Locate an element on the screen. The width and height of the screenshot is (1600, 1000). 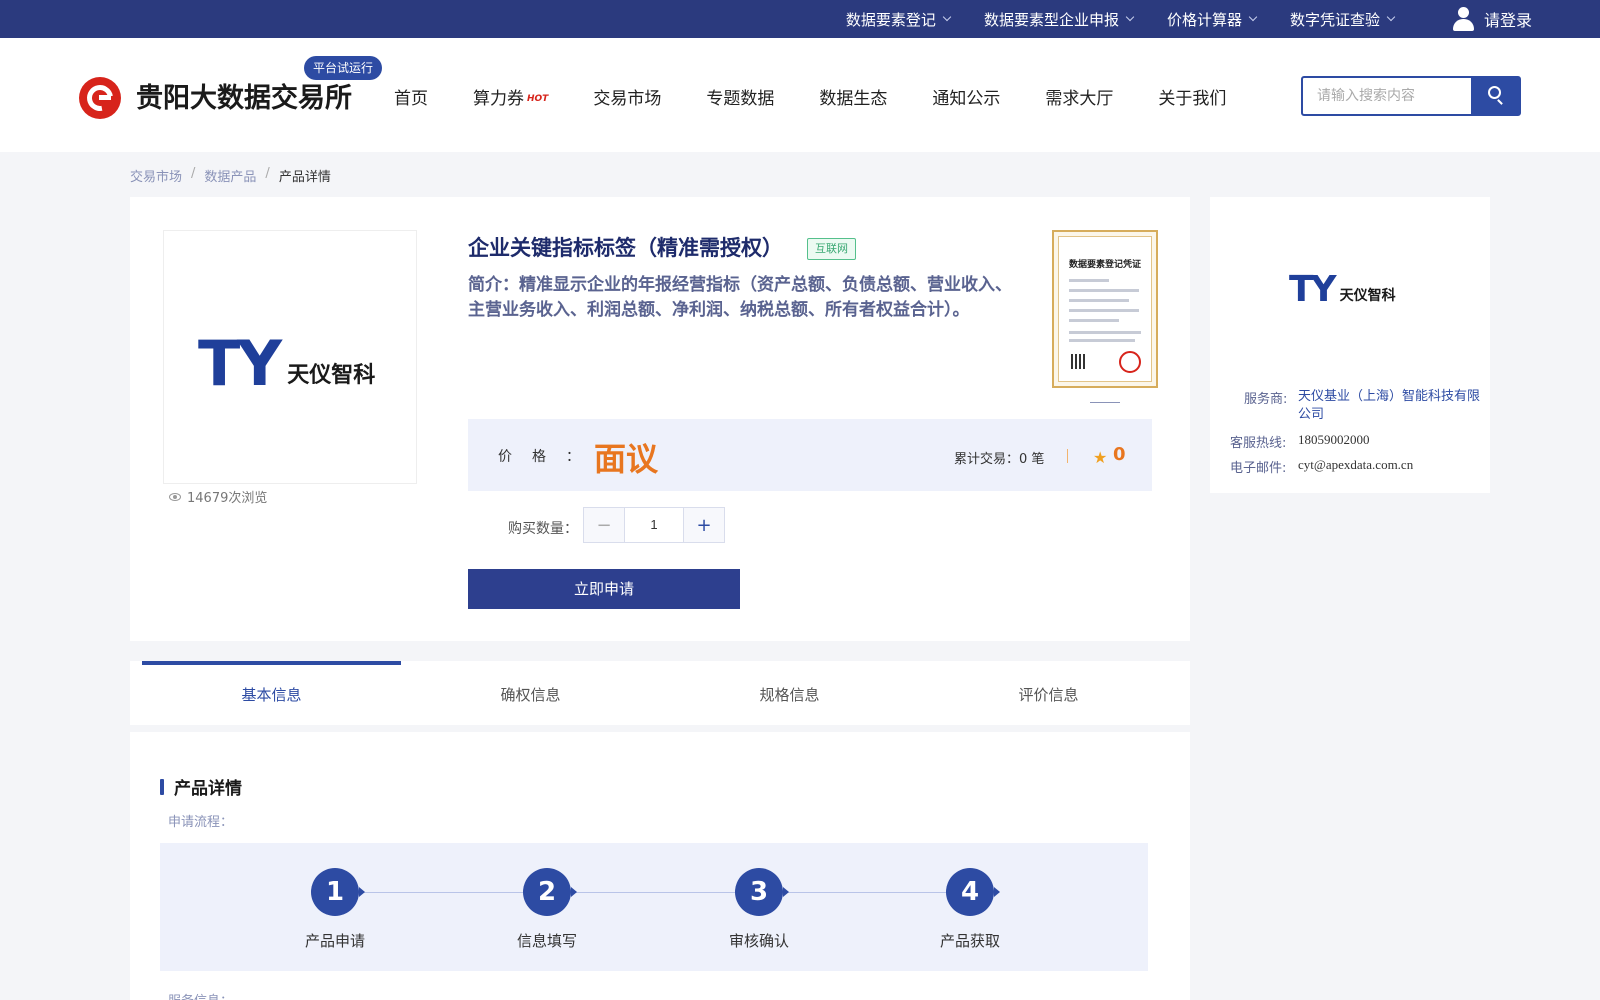
quantity-stepper: − + is located at coordinates (654, 525).